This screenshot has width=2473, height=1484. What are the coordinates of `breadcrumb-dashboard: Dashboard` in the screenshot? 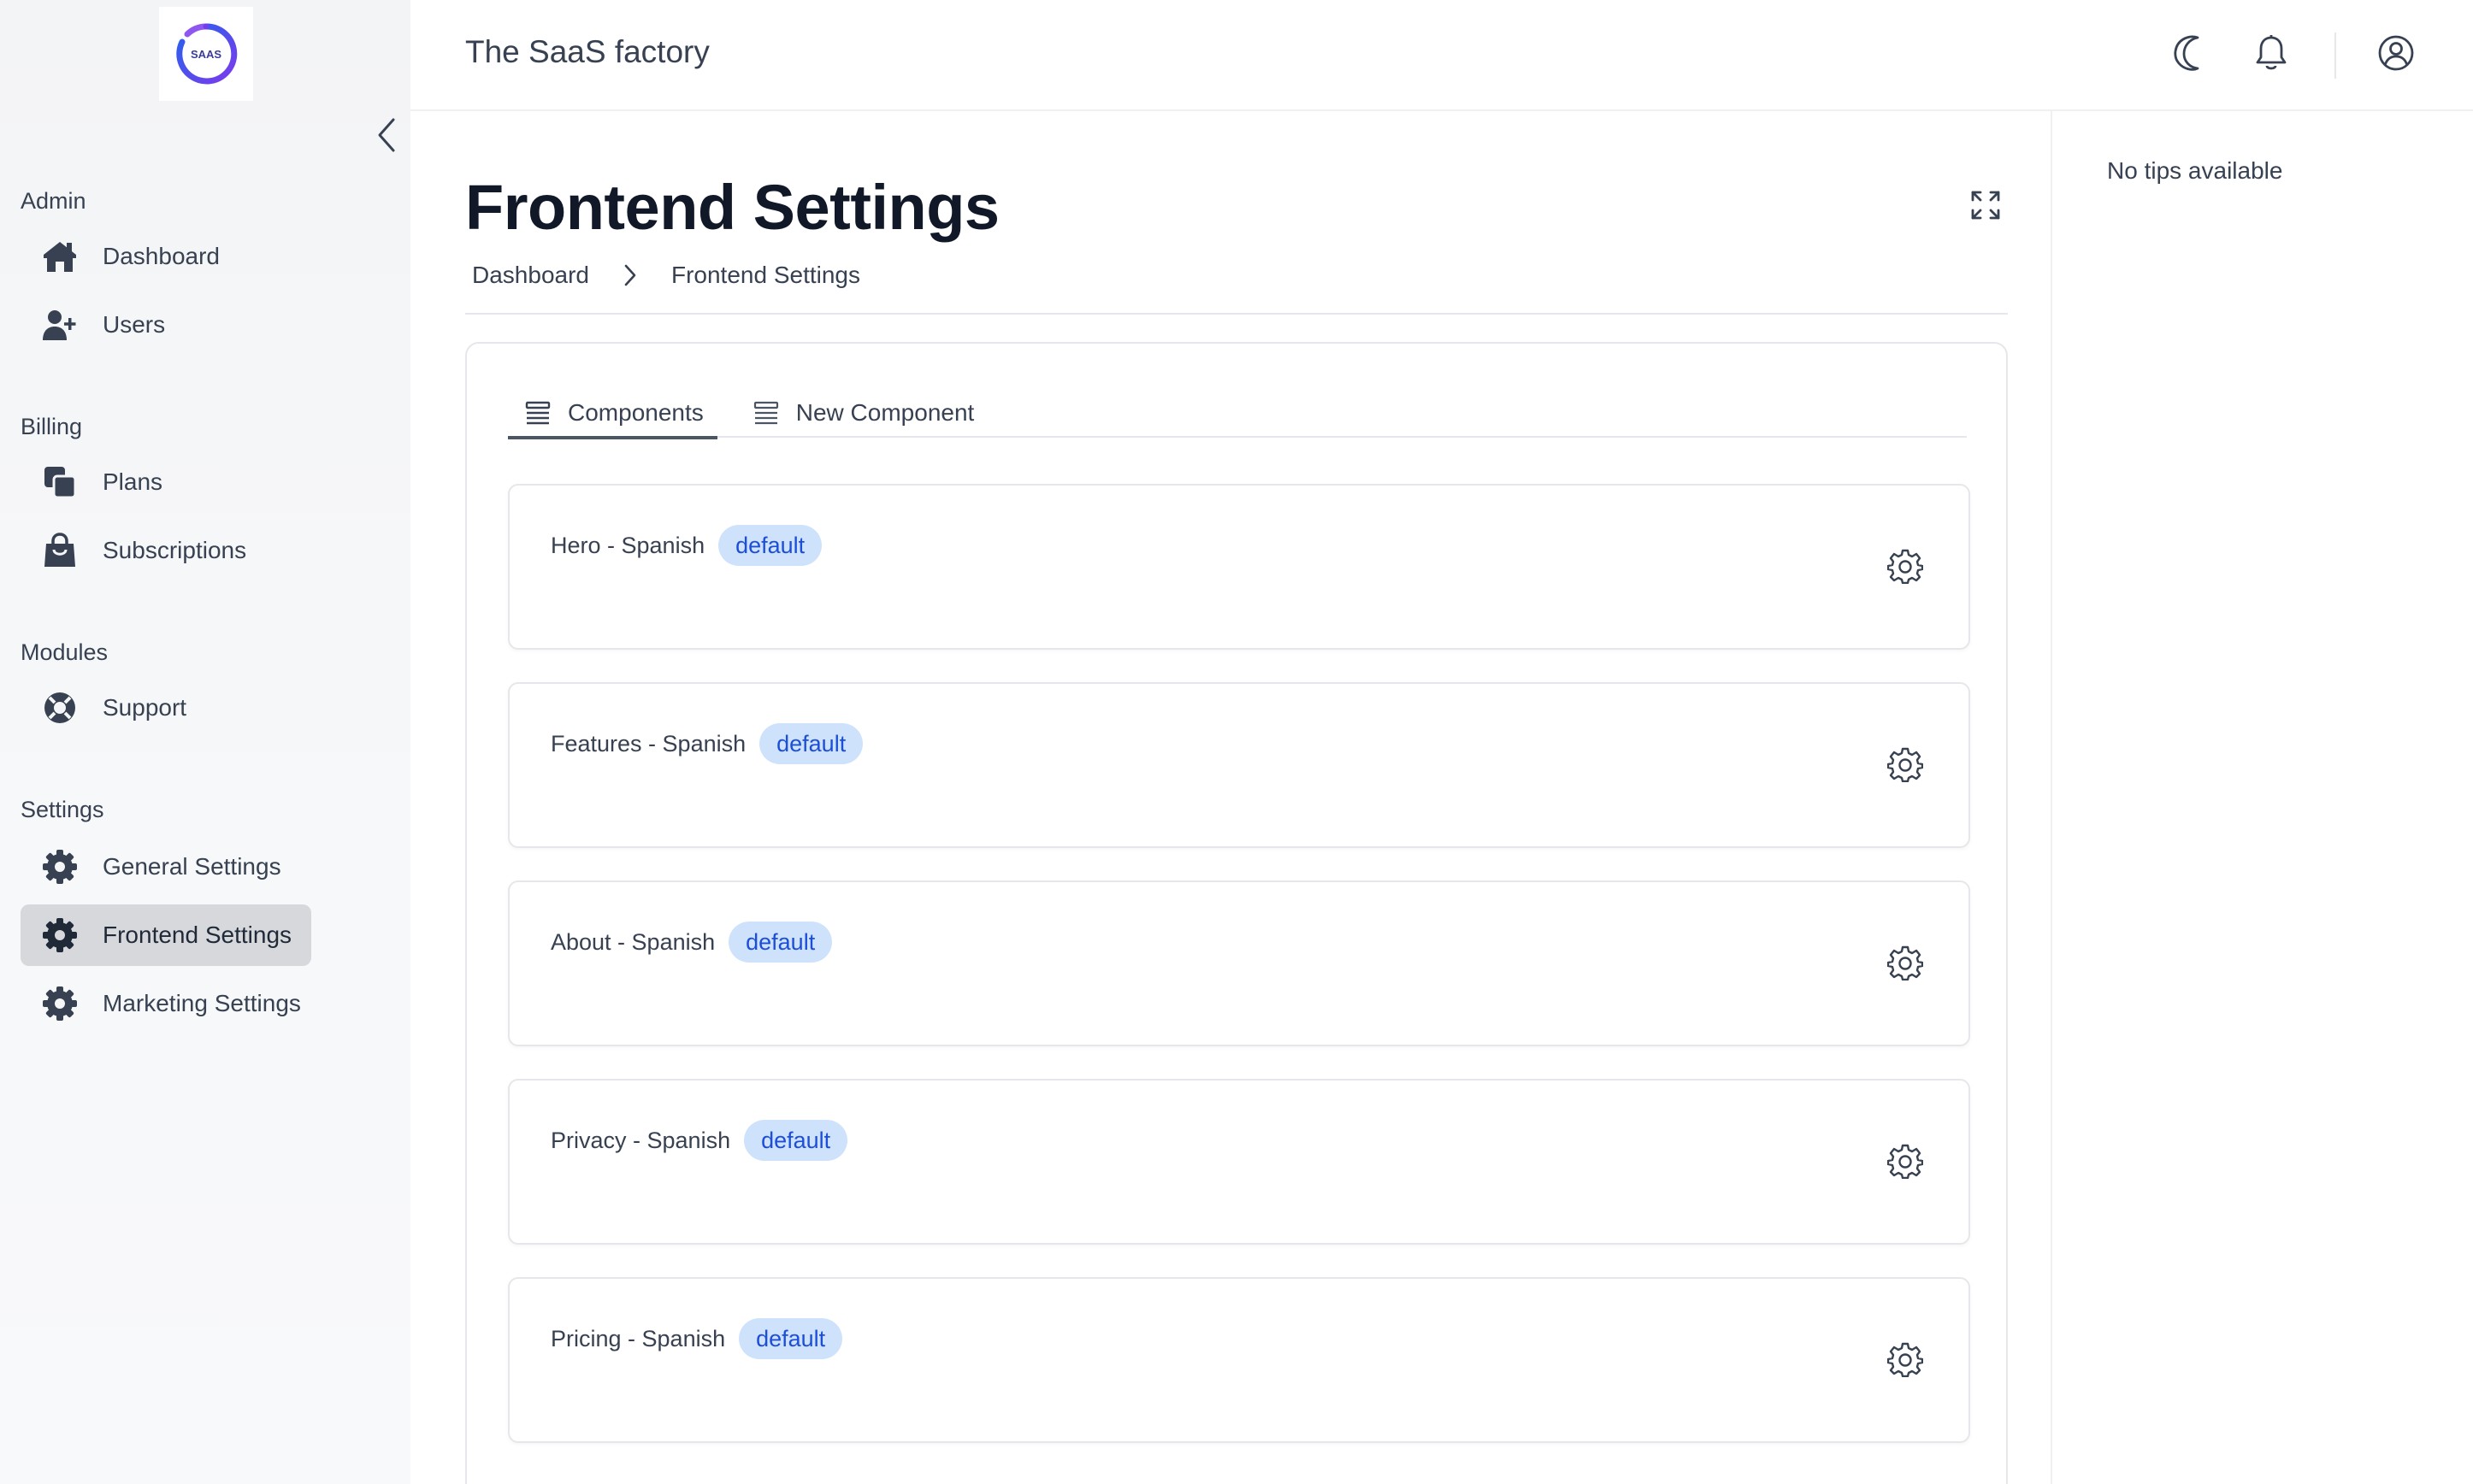 It's located at (530, 275).